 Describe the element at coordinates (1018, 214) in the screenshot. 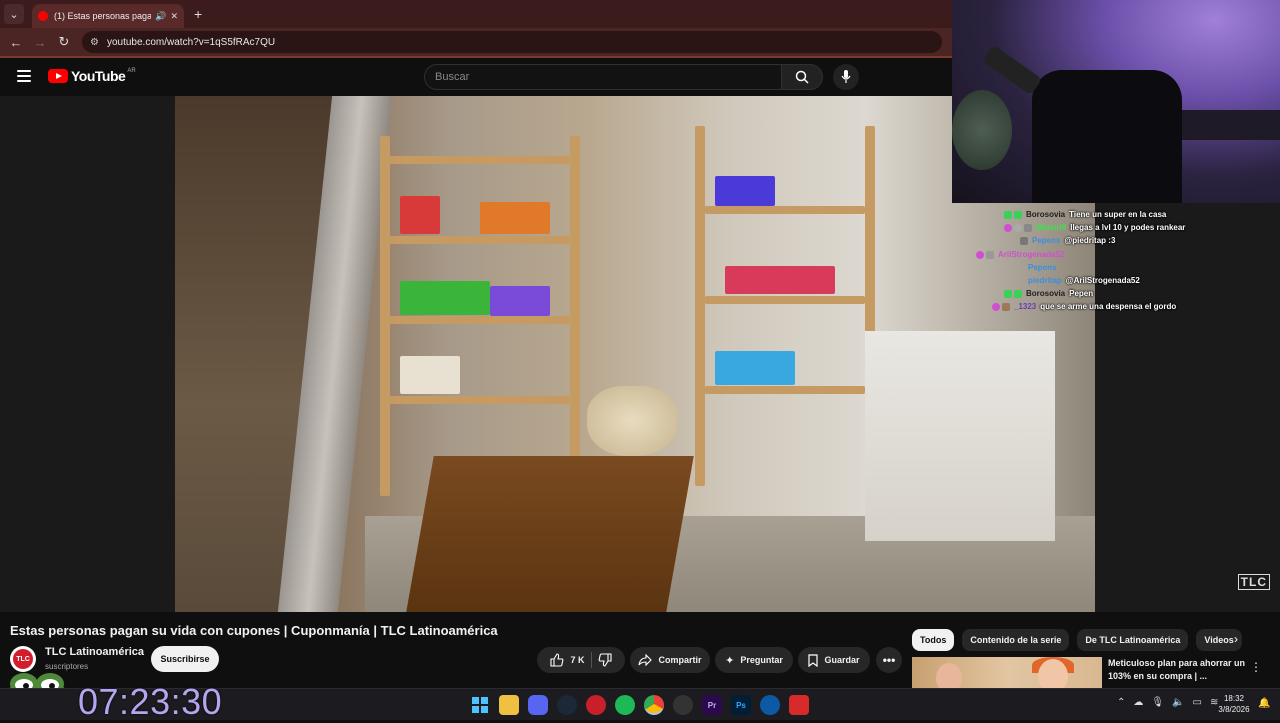

I see `subscriber-badge-icon` at that location.